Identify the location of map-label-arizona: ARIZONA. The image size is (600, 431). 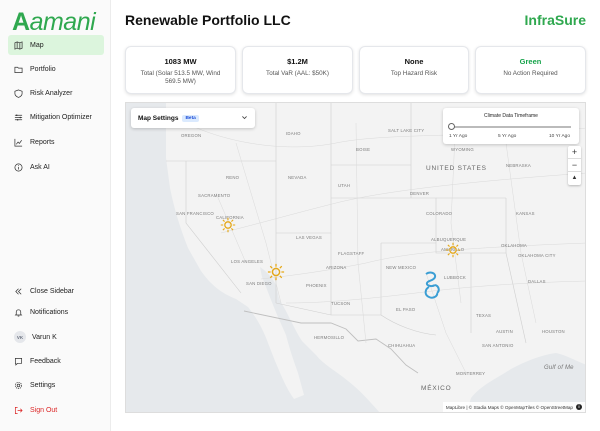
(336, 267).